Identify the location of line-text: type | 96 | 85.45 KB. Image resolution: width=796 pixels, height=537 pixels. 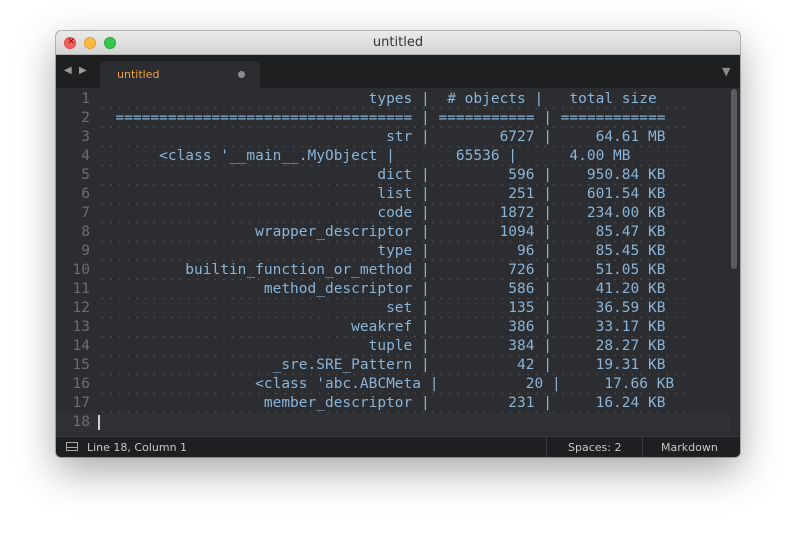
(382, 251).